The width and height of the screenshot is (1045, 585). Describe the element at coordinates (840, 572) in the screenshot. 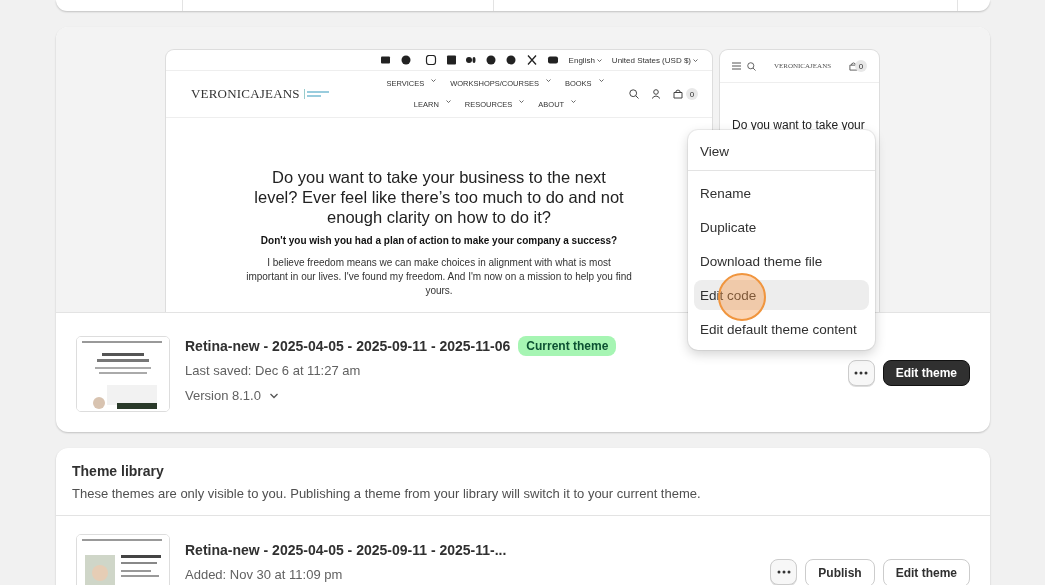

I see `theme-action-button: Publish` at that location.